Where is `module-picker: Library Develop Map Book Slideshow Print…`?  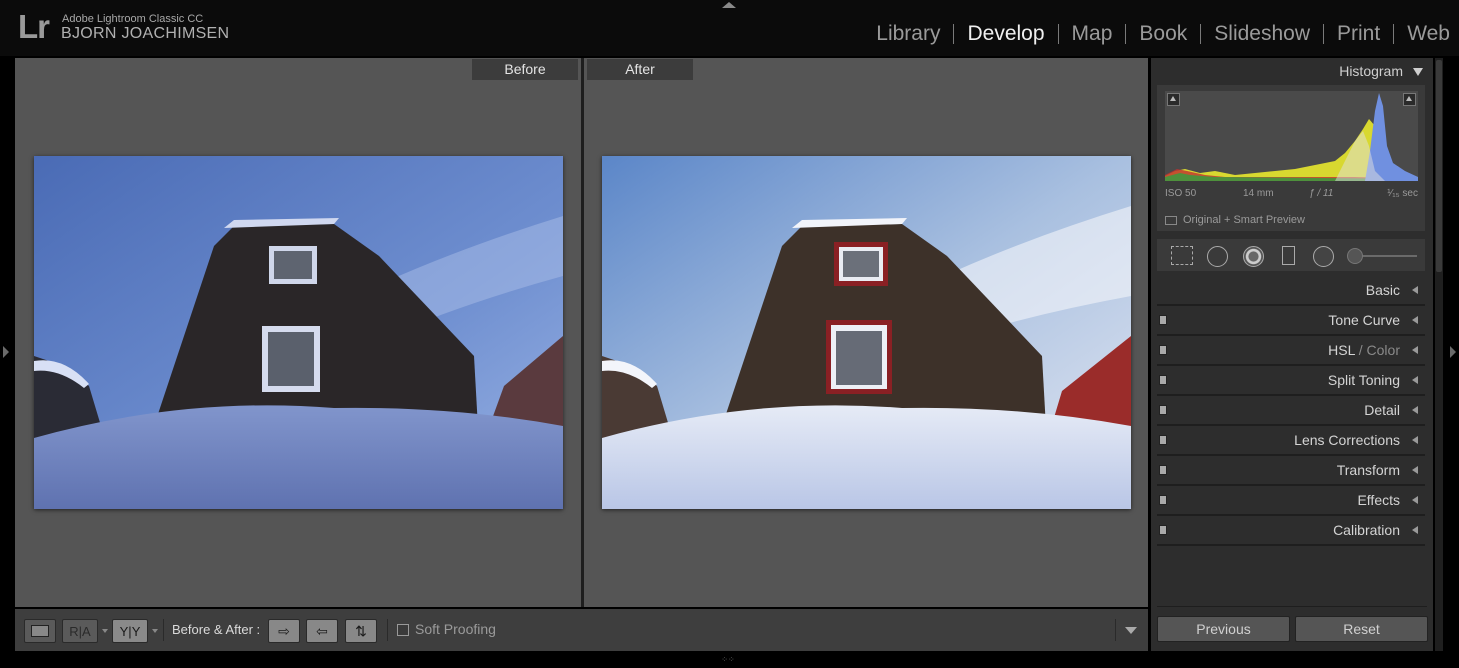 module-picker: Library Develop Map Book Slideshow Print… is located at coordinates (1156, 34).